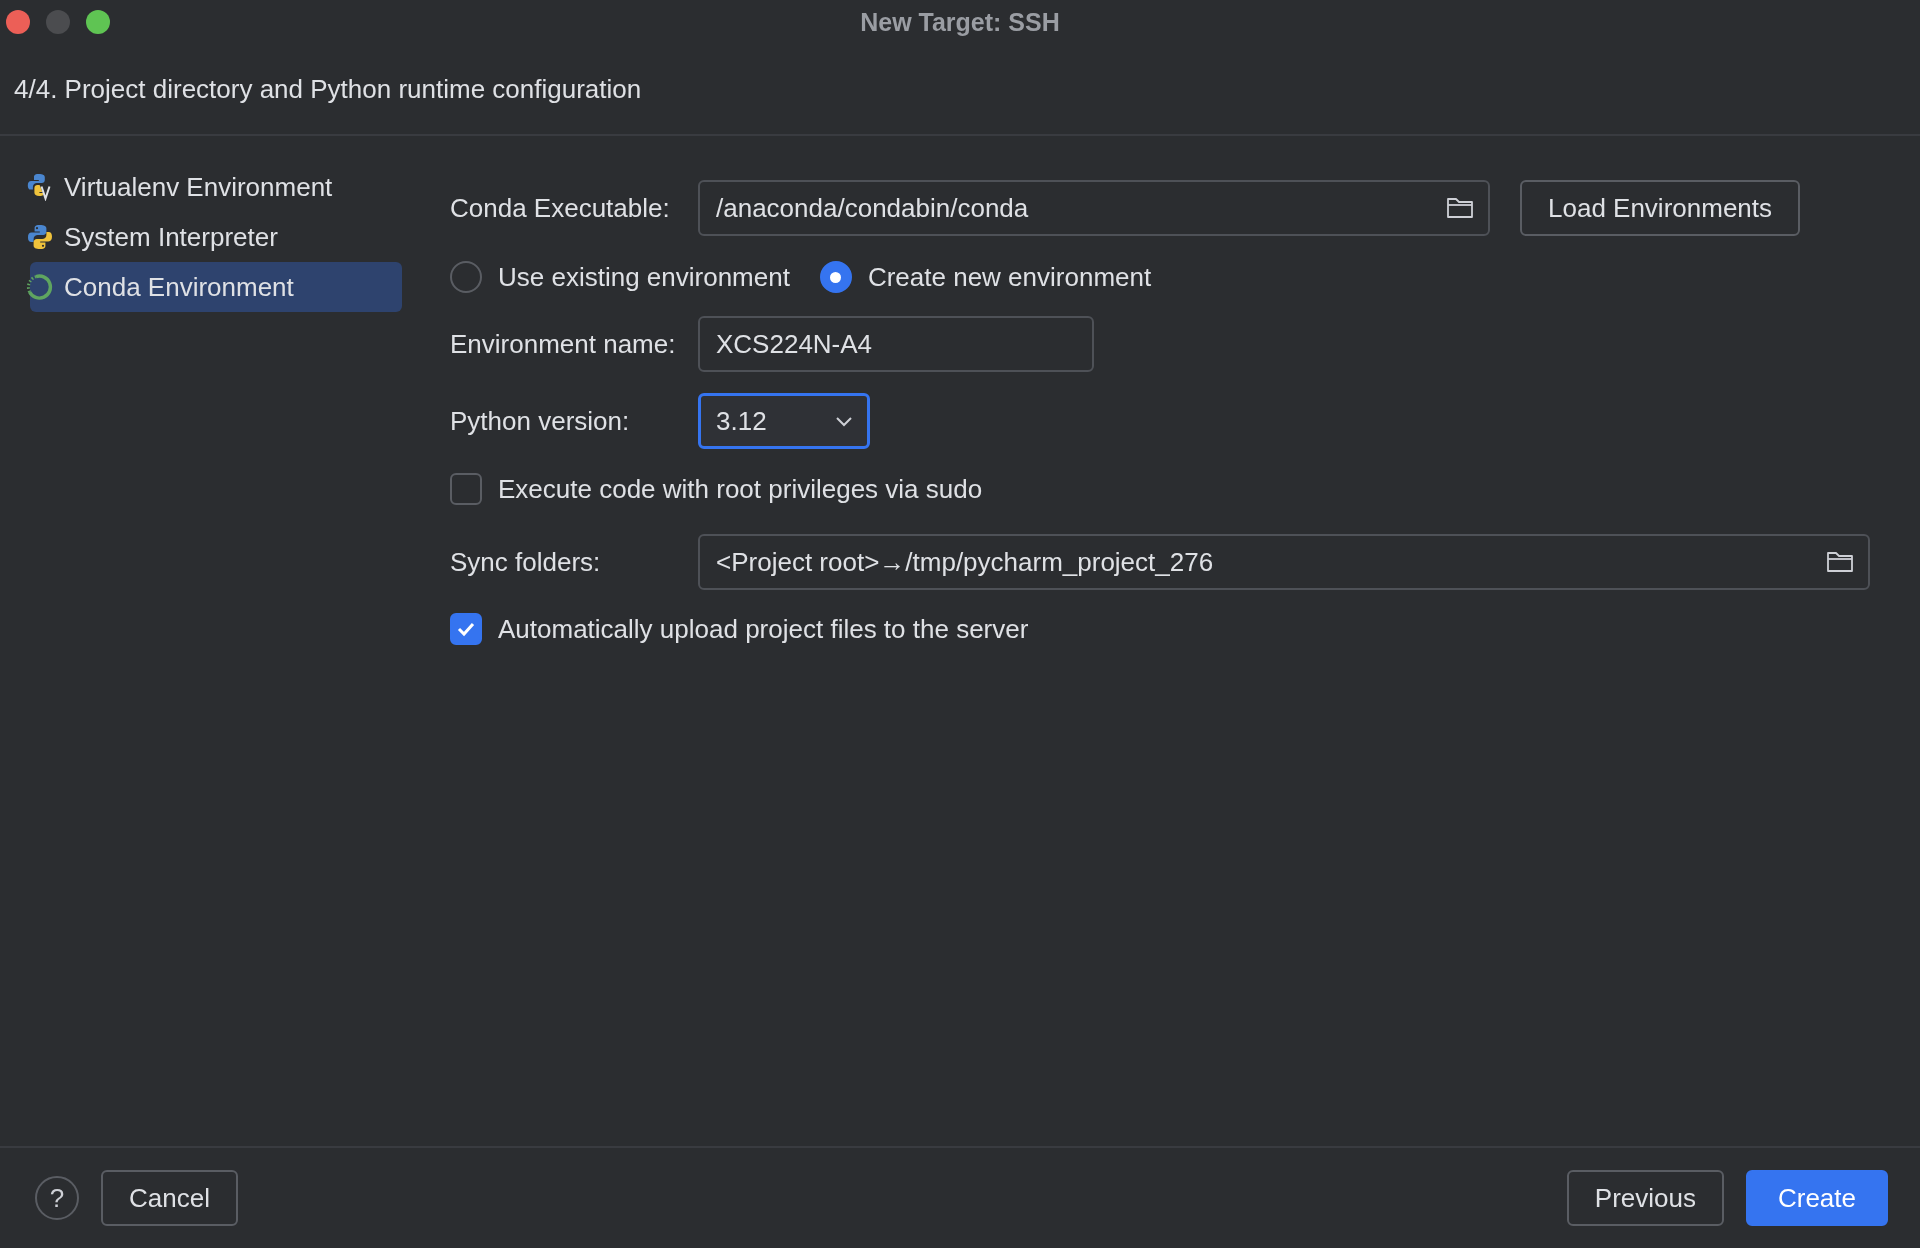 Image resolution: width=1920 pixels, height=1248 pixels. What do you see at coordinates (1094, 208) in the screenshot?
I see `path-field: /anaconda/condabin/conda` at bounding box center [1094, 208].